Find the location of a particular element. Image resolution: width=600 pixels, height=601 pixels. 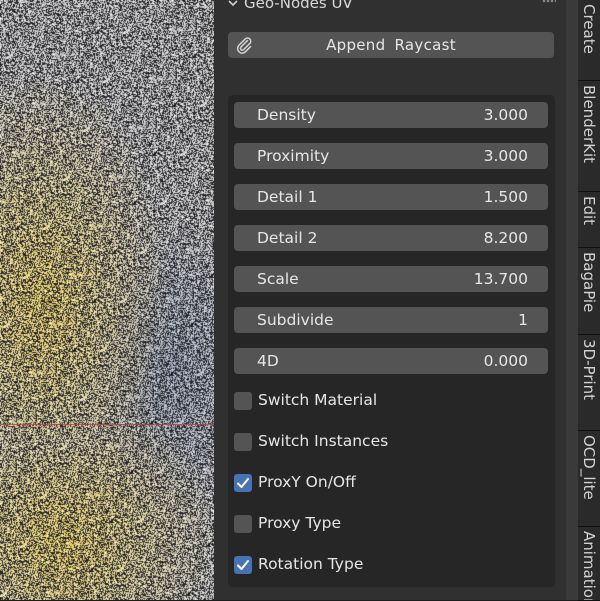

switch-material-toggle: Switch Material is located at coordinates (384, 402).